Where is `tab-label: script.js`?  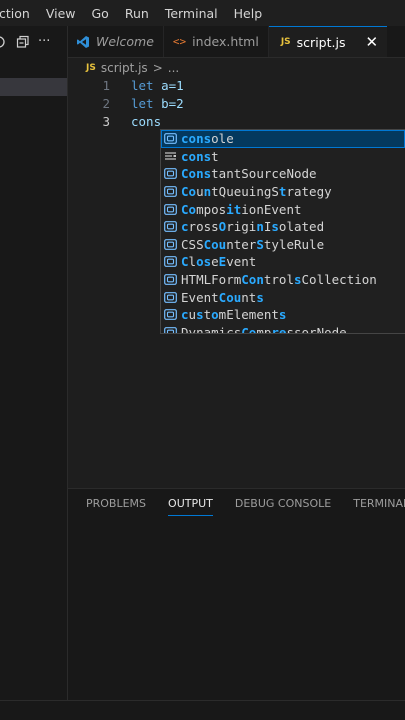 tab-label: script.js is located at coordinates (321, 42).